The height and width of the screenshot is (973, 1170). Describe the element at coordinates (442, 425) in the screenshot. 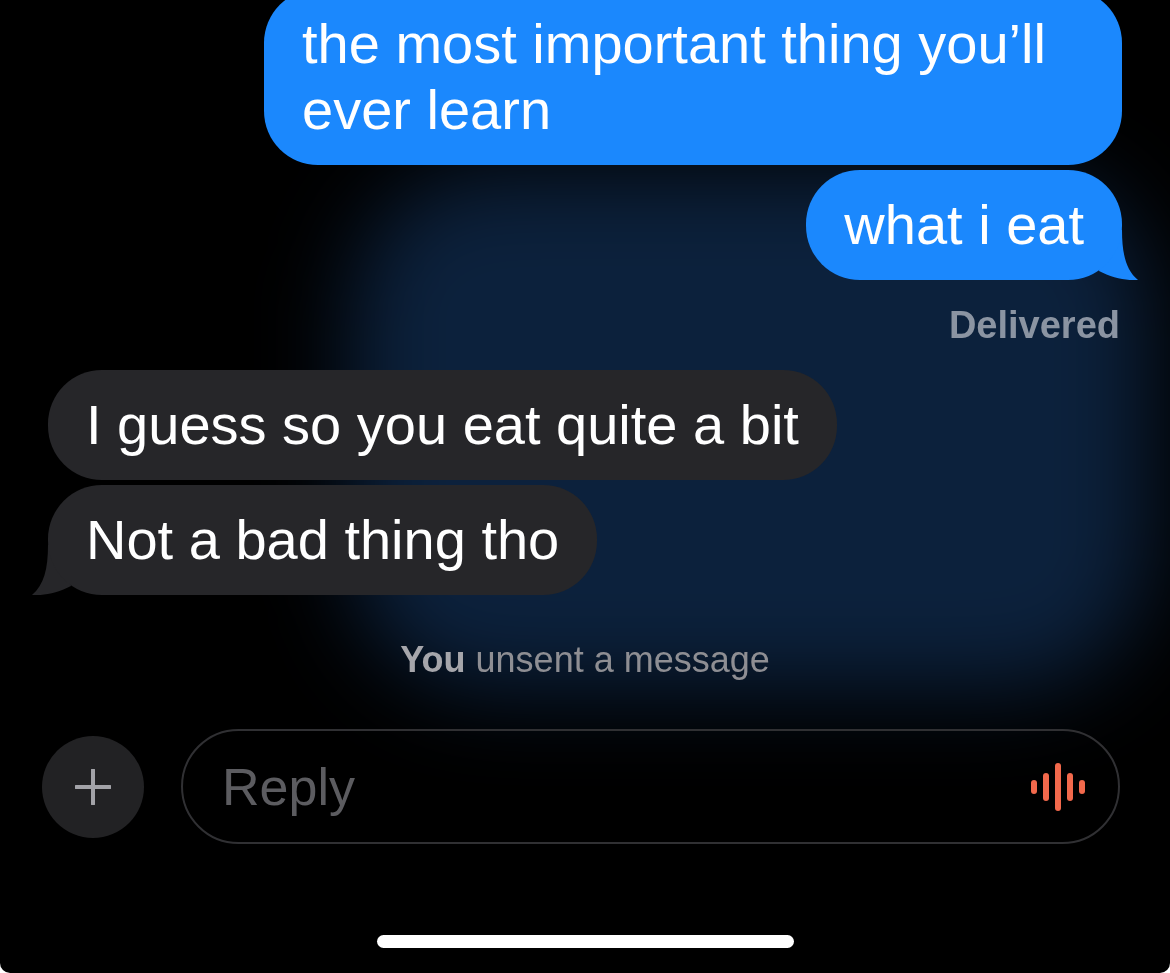

I see `message-bubble: I guess so you eat quite a bit` at that location.